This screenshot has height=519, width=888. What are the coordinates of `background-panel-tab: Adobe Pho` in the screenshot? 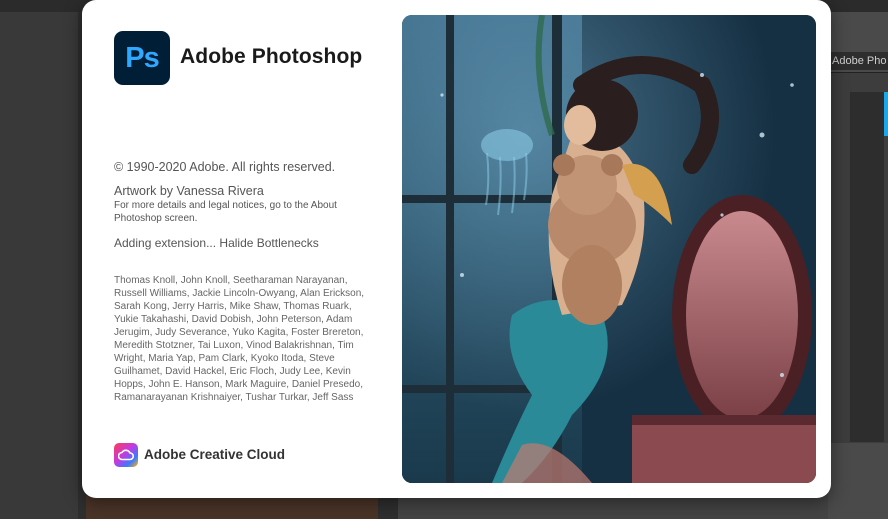 It's located at (859, 61).